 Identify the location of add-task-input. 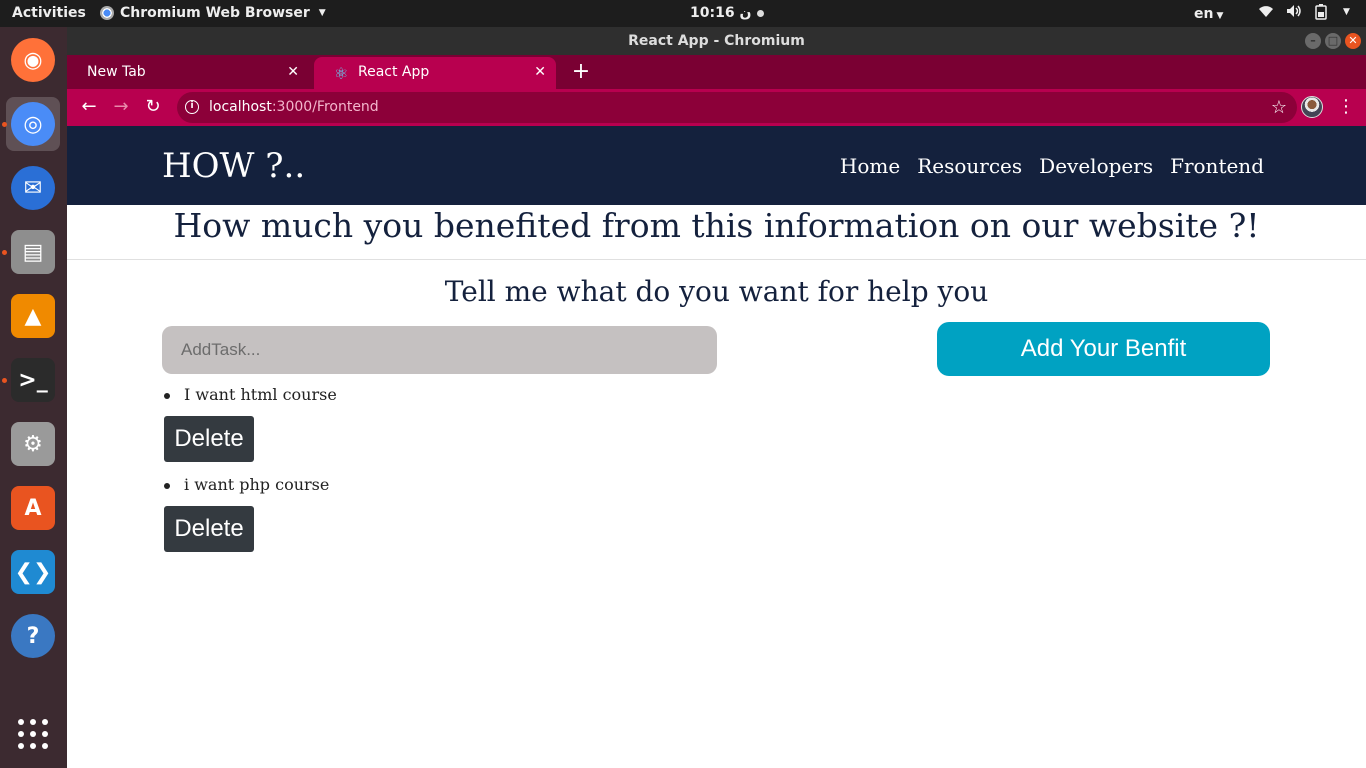
(439, 350).